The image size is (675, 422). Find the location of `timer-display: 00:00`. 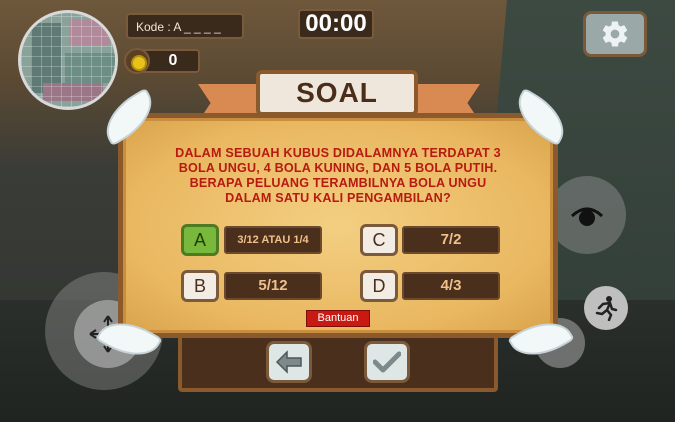

timer-display: 00:00 is located at coordinates (336, 24).